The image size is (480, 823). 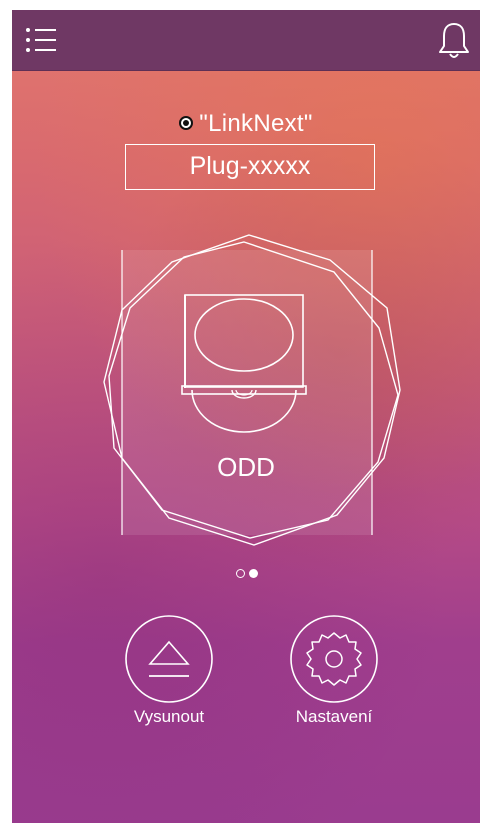 I want to click on eject-icon, so click(x=169, y=659).